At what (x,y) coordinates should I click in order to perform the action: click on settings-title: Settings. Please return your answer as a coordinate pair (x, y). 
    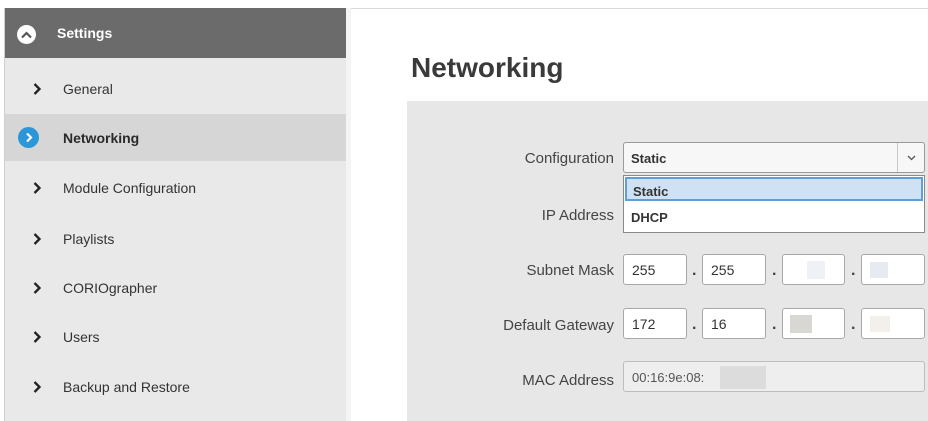
    Looking at the image, I should click on (85, 33).